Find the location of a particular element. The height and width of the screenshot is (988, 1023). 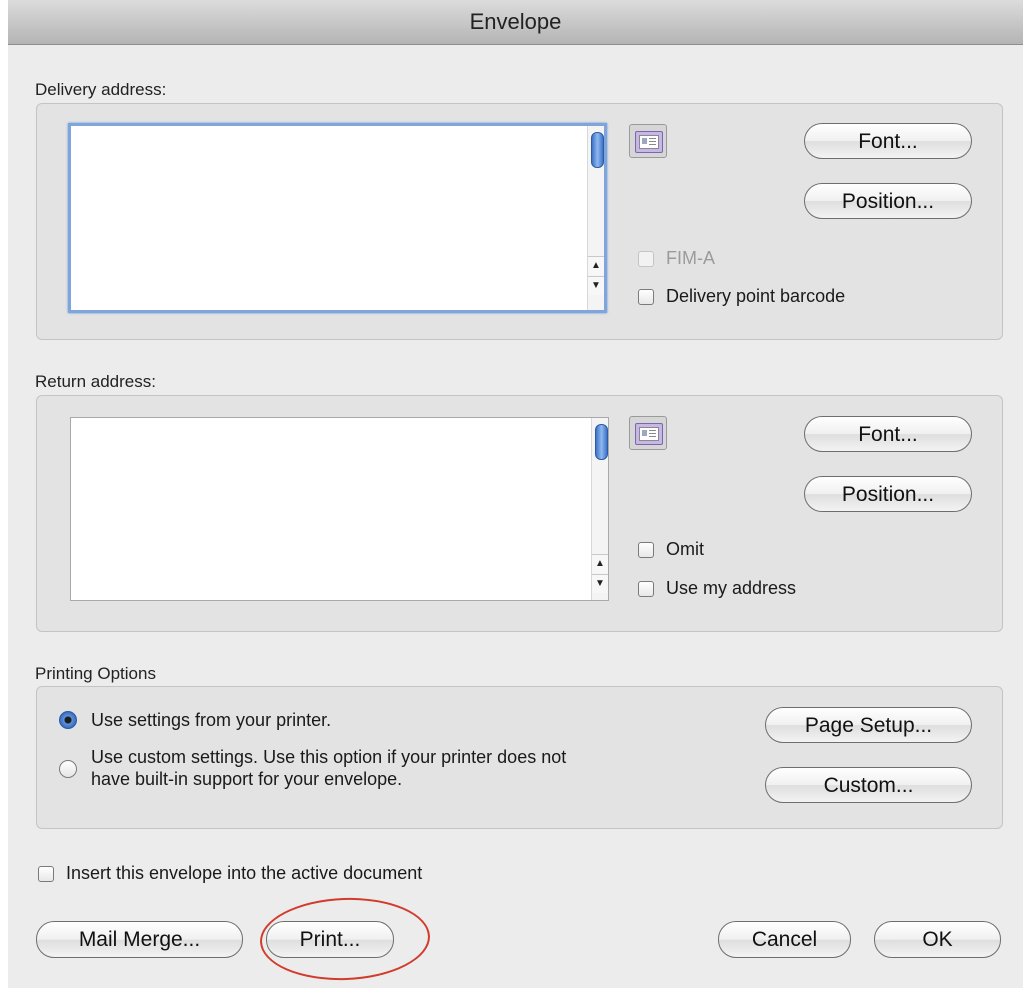

use-printer-settings-radio is located at coordinates (68, 720).